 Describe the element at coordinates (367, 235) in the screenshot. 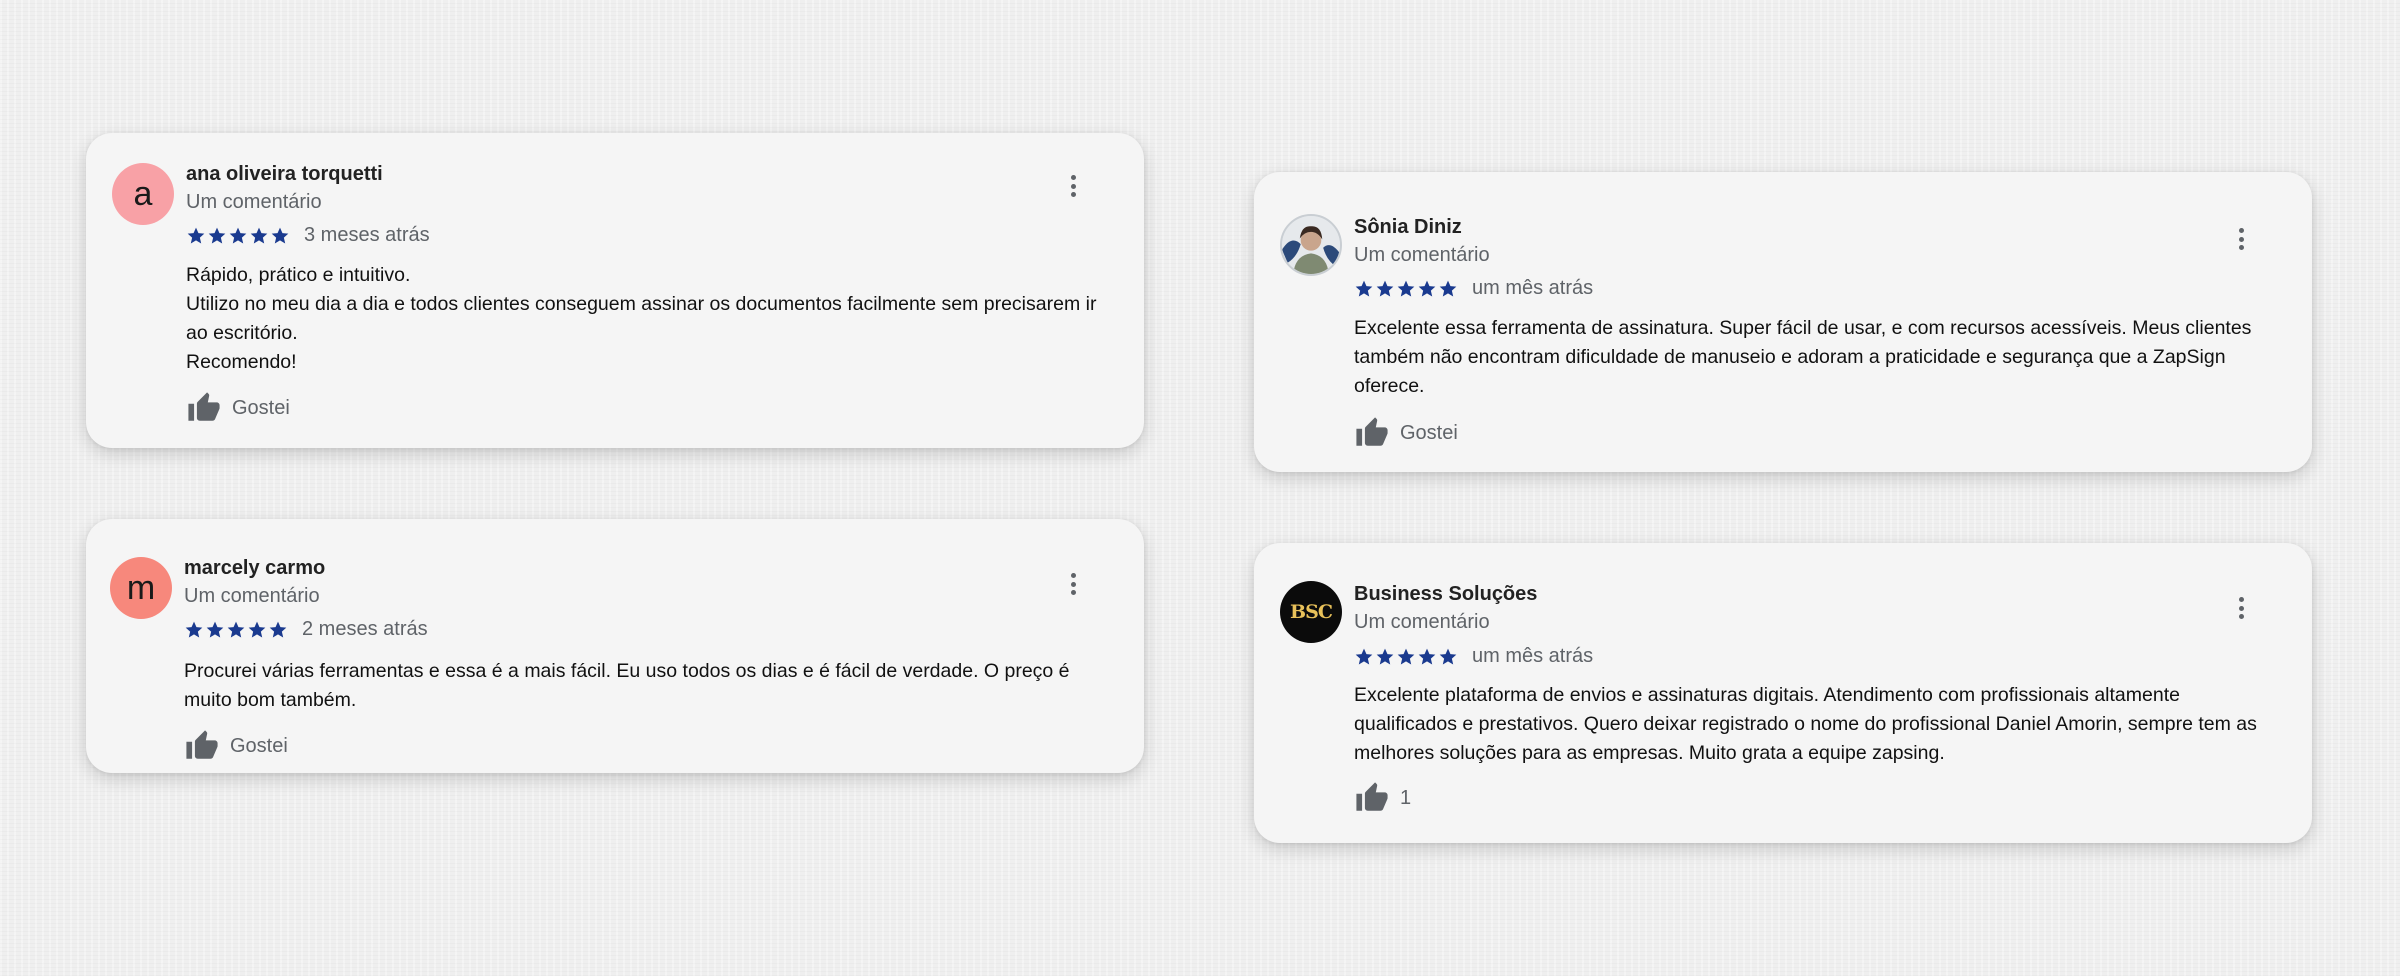

I see `review-time: 3 meses atrás` at that location.